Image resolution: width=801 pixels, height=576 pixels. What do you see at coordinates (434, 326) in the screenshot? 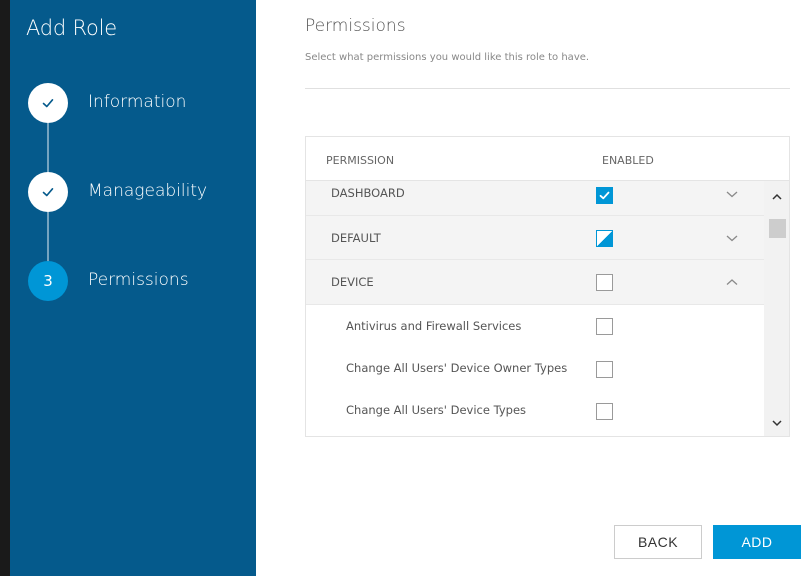
I see `permission-label: Antivirus and Firewall Services` at bounding box center [434, 326].